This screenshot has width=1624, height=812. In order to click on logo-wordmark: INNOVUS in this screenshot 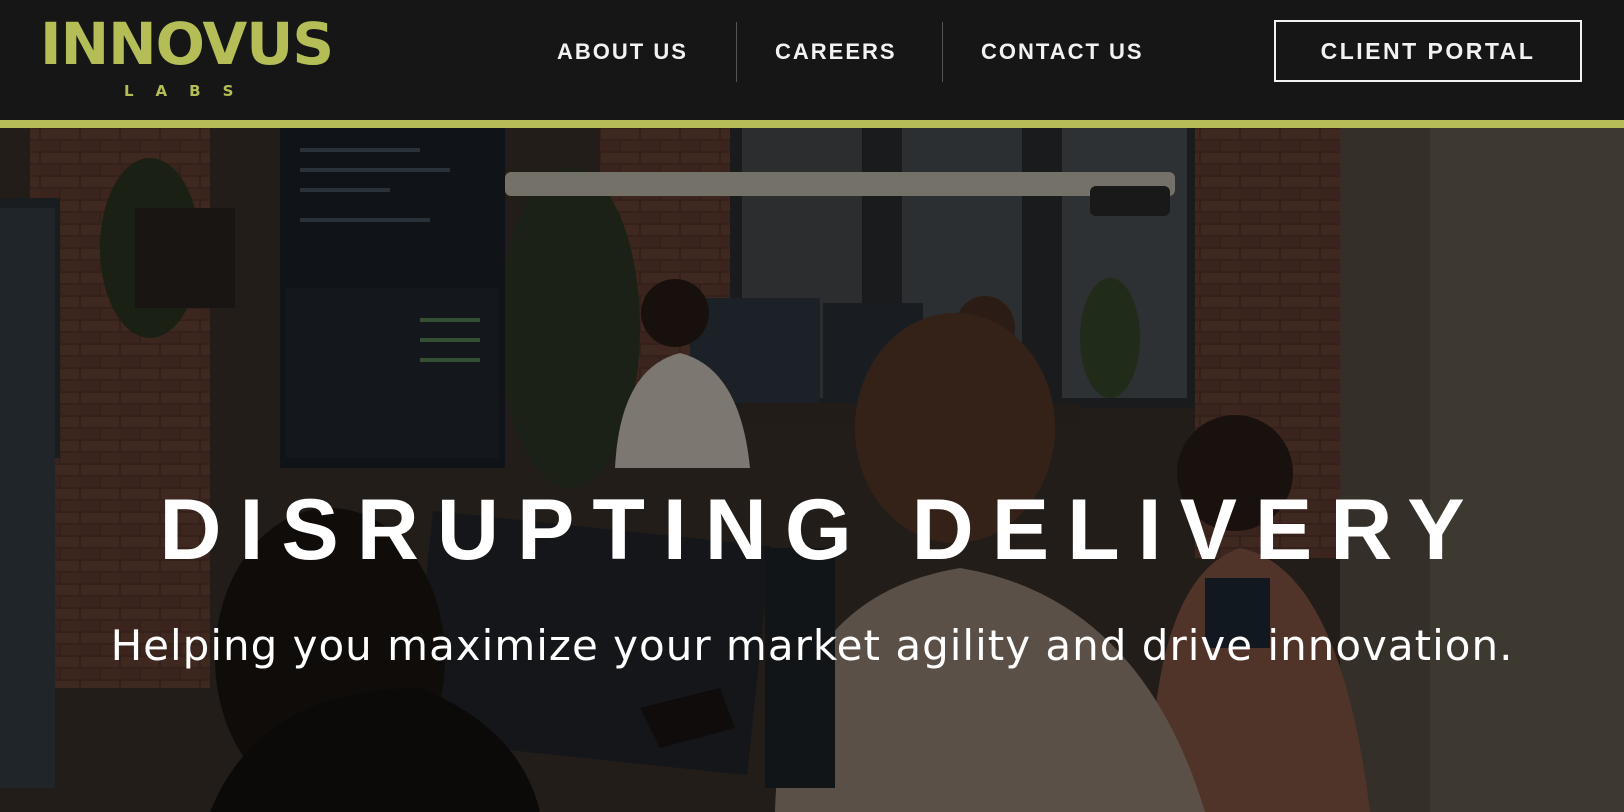, I will do `click(187, 44)`.